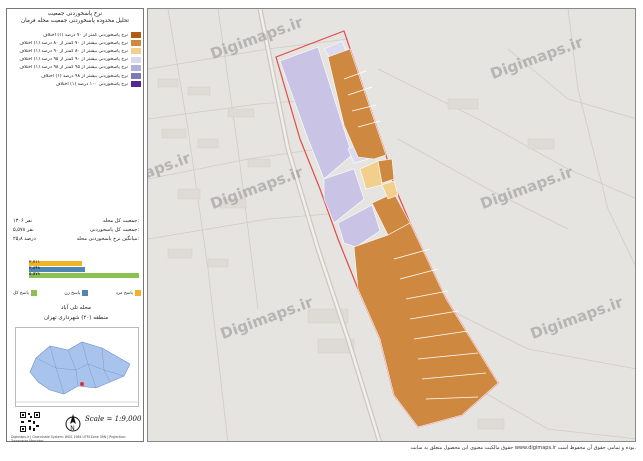  Describe the element at coordinates (73, 423) in the screenshot. I see `north-arrow-icon: N` at that location.